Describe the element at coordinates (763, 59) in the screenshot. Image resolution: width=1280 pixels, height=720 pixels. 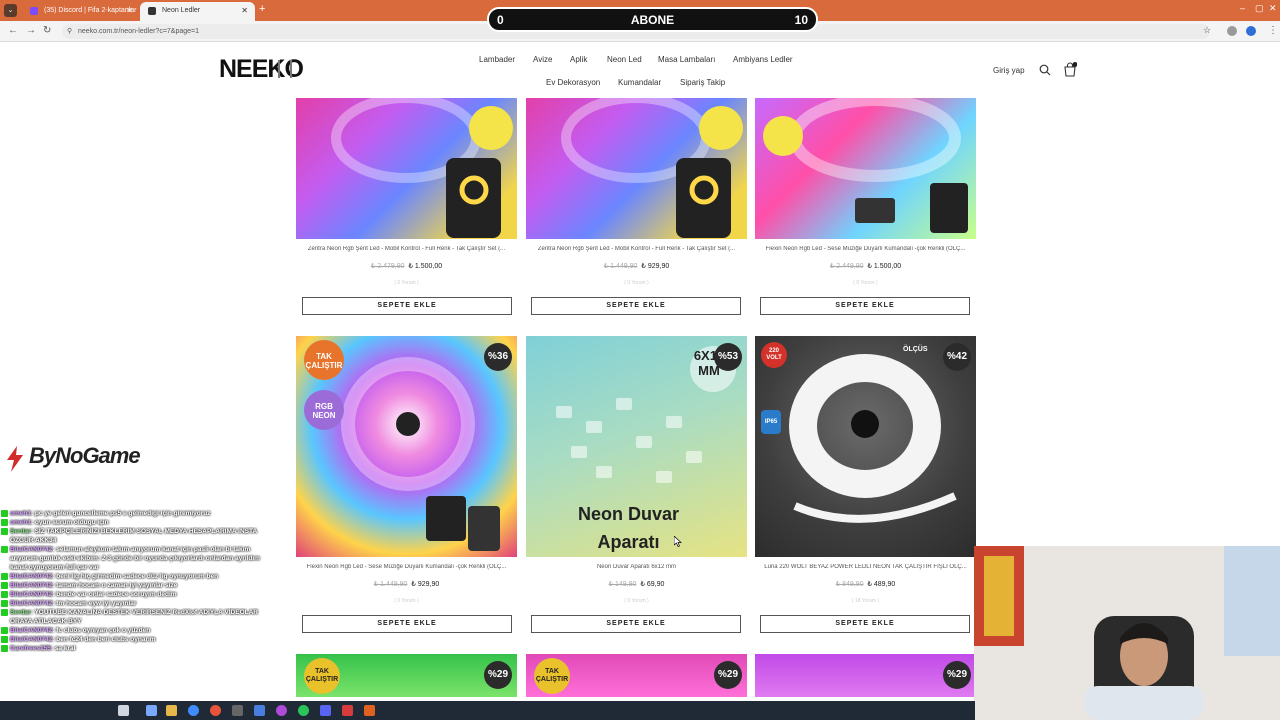
I see `nav-ambiyans-ledler: Ambiyans Ledler` at that location.